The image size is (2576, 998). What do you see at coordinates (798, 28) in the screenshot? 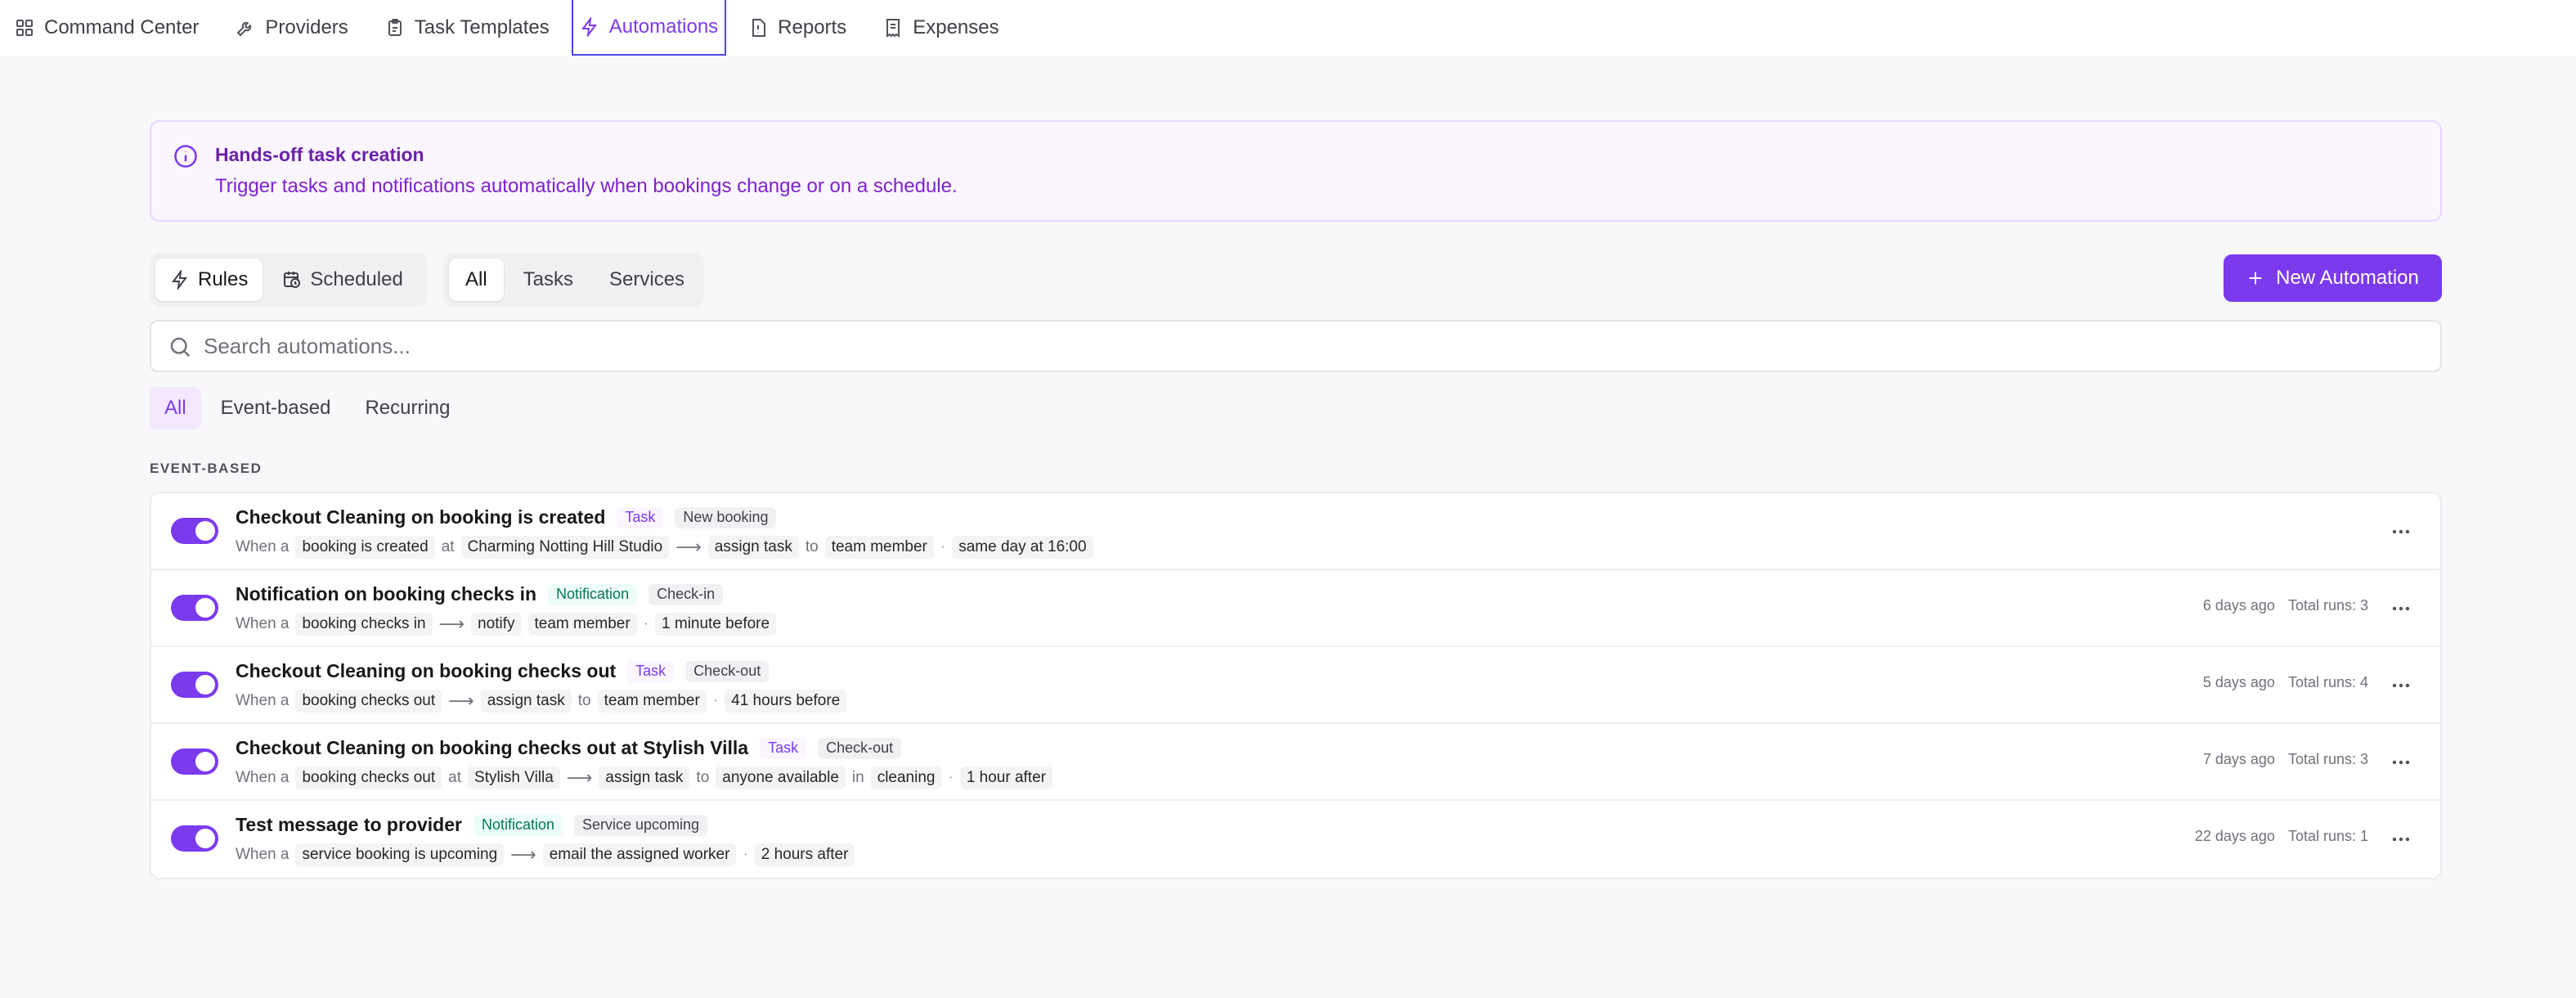
I see `nav-reports: Reports` at bounding box center [798, 28].